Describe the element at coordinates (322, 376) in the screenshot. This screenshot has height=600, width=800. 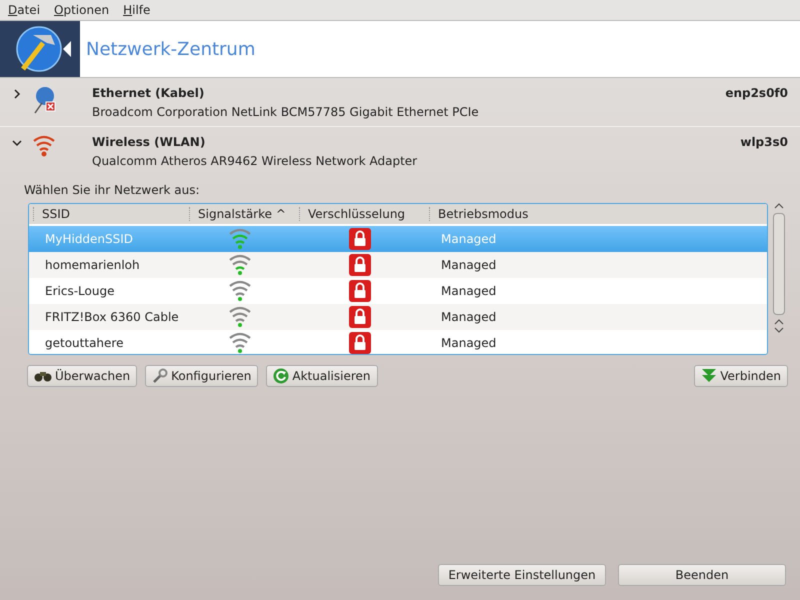
I see `action-button: Aktualisieren` at that location.